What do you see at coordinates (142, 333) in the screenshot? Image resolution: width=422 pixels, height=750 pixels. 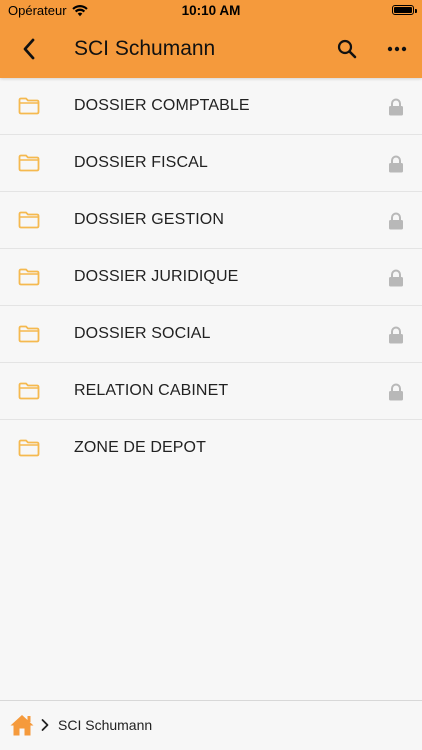 I see `folder-label: DOSSIER SOCIAL` at bounding box center [142, 333].